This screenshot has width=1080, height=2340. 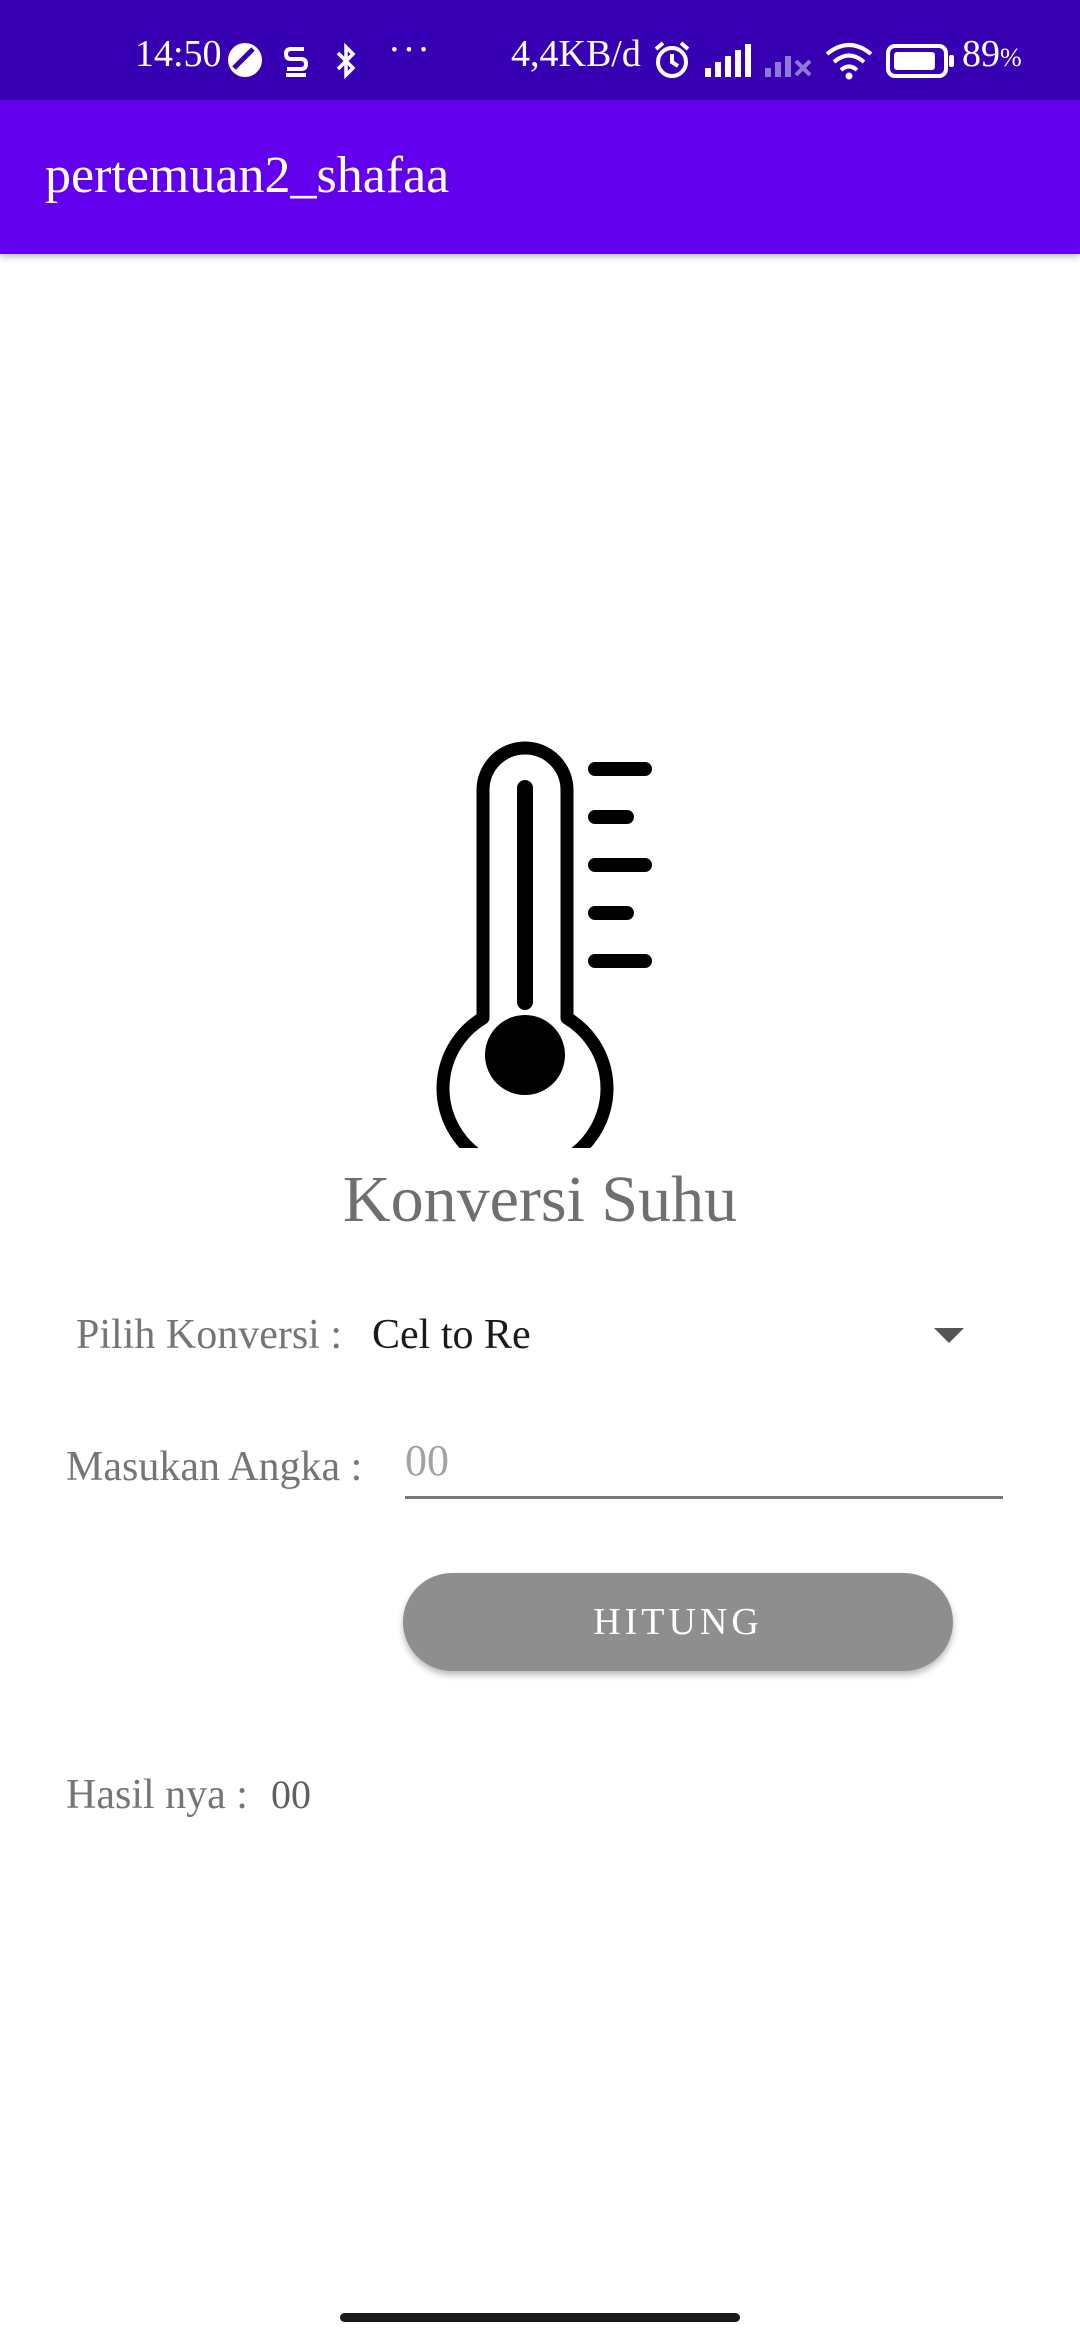 What do you see at coordinates (544, 944) in the screenshot?
I see `thermometer-icon` at bounding box center [544, 944].